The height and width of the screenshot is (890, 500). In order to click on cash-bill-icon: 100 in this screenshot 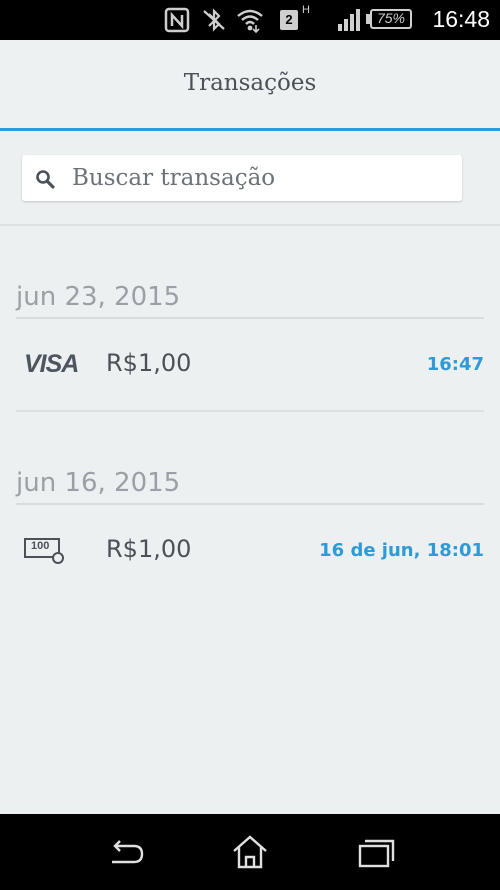, I will do `click(45, 551)`.